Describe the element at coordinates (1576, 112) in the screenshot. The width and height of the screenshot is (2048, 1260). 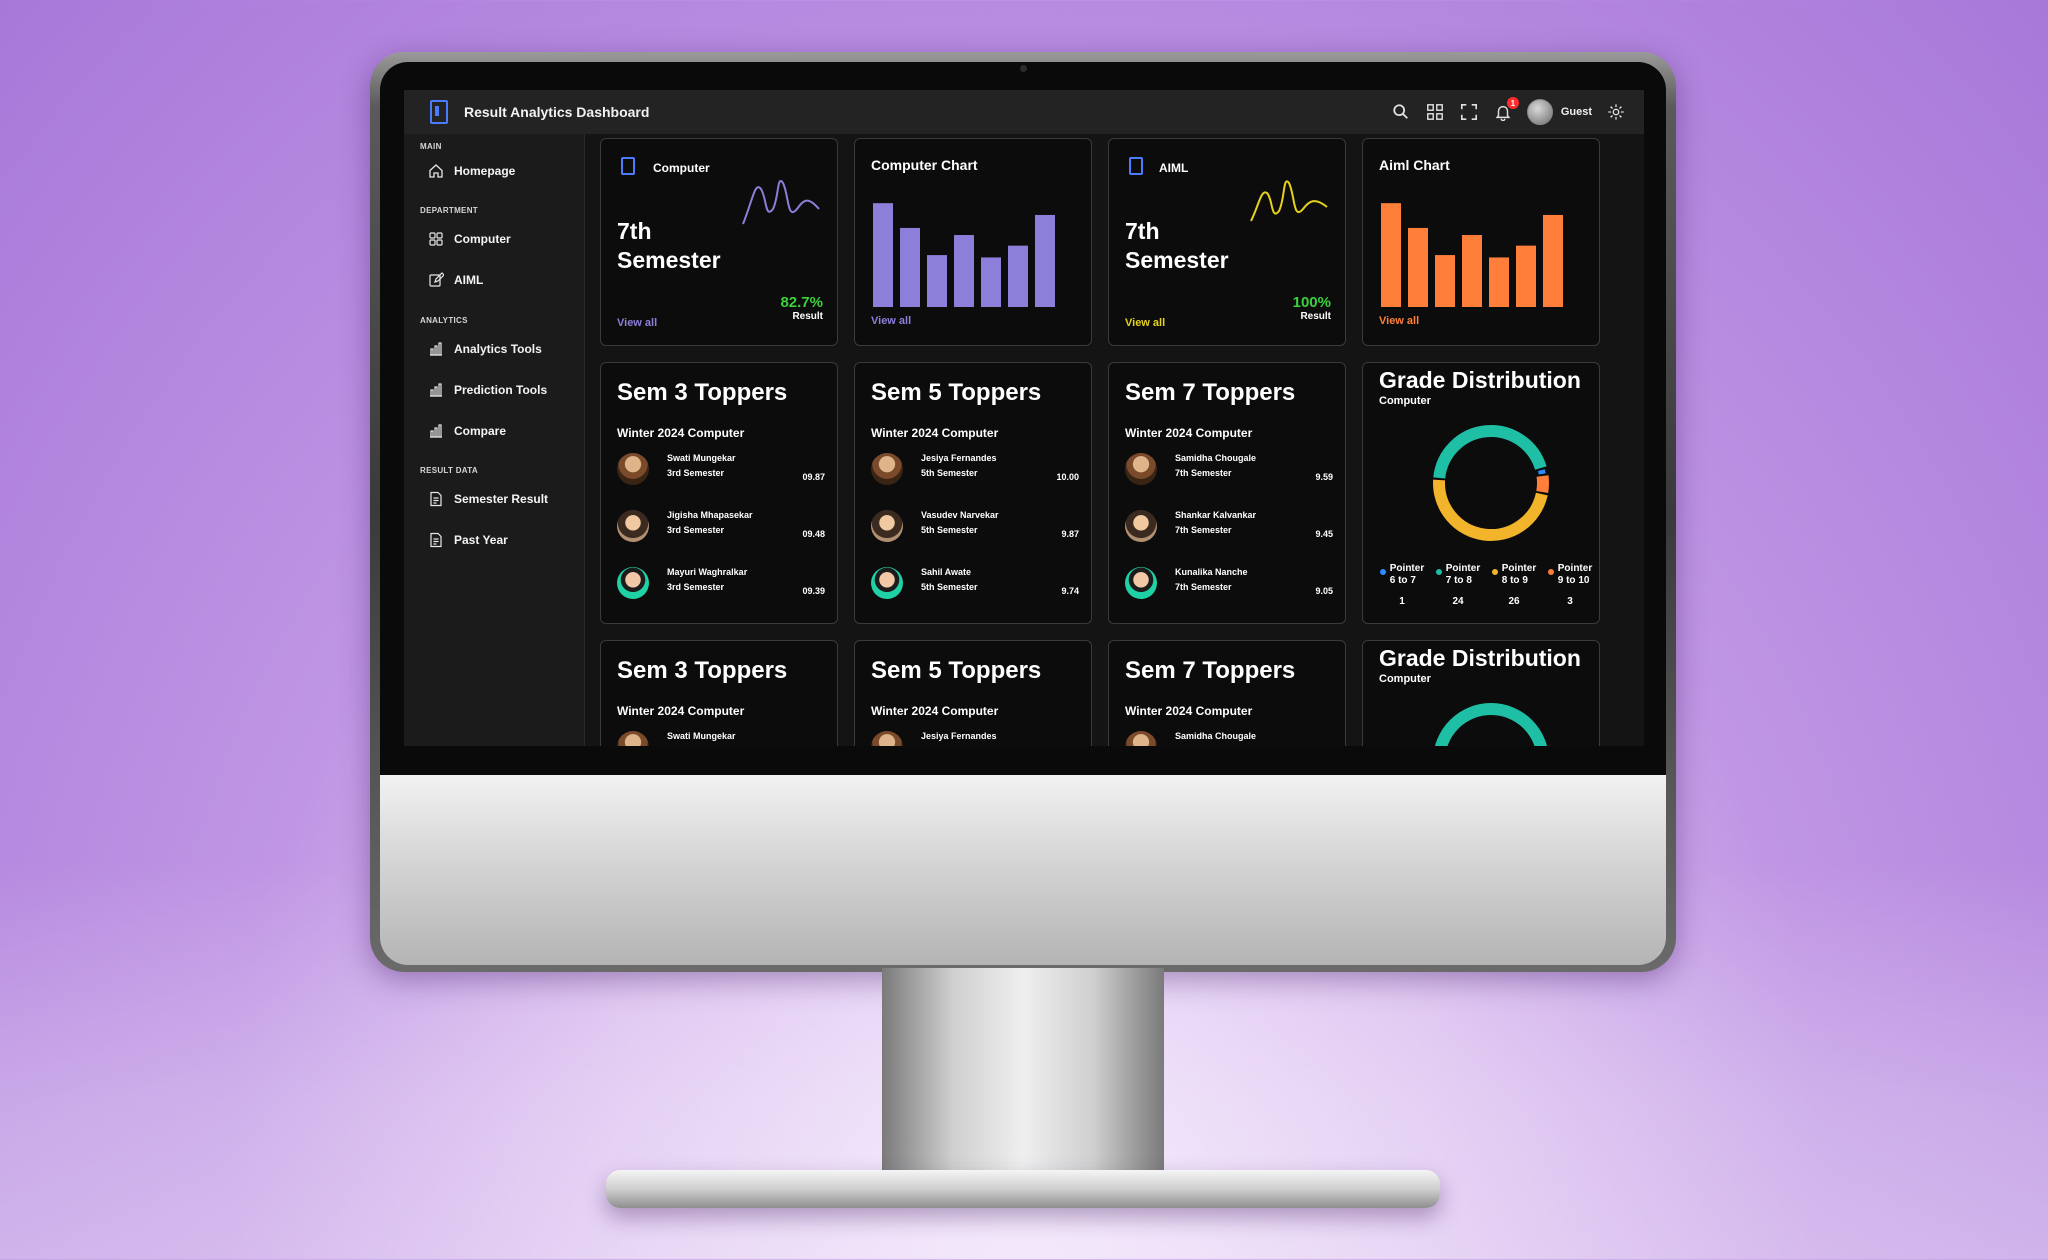
I see `user-name: Guest` at that location.